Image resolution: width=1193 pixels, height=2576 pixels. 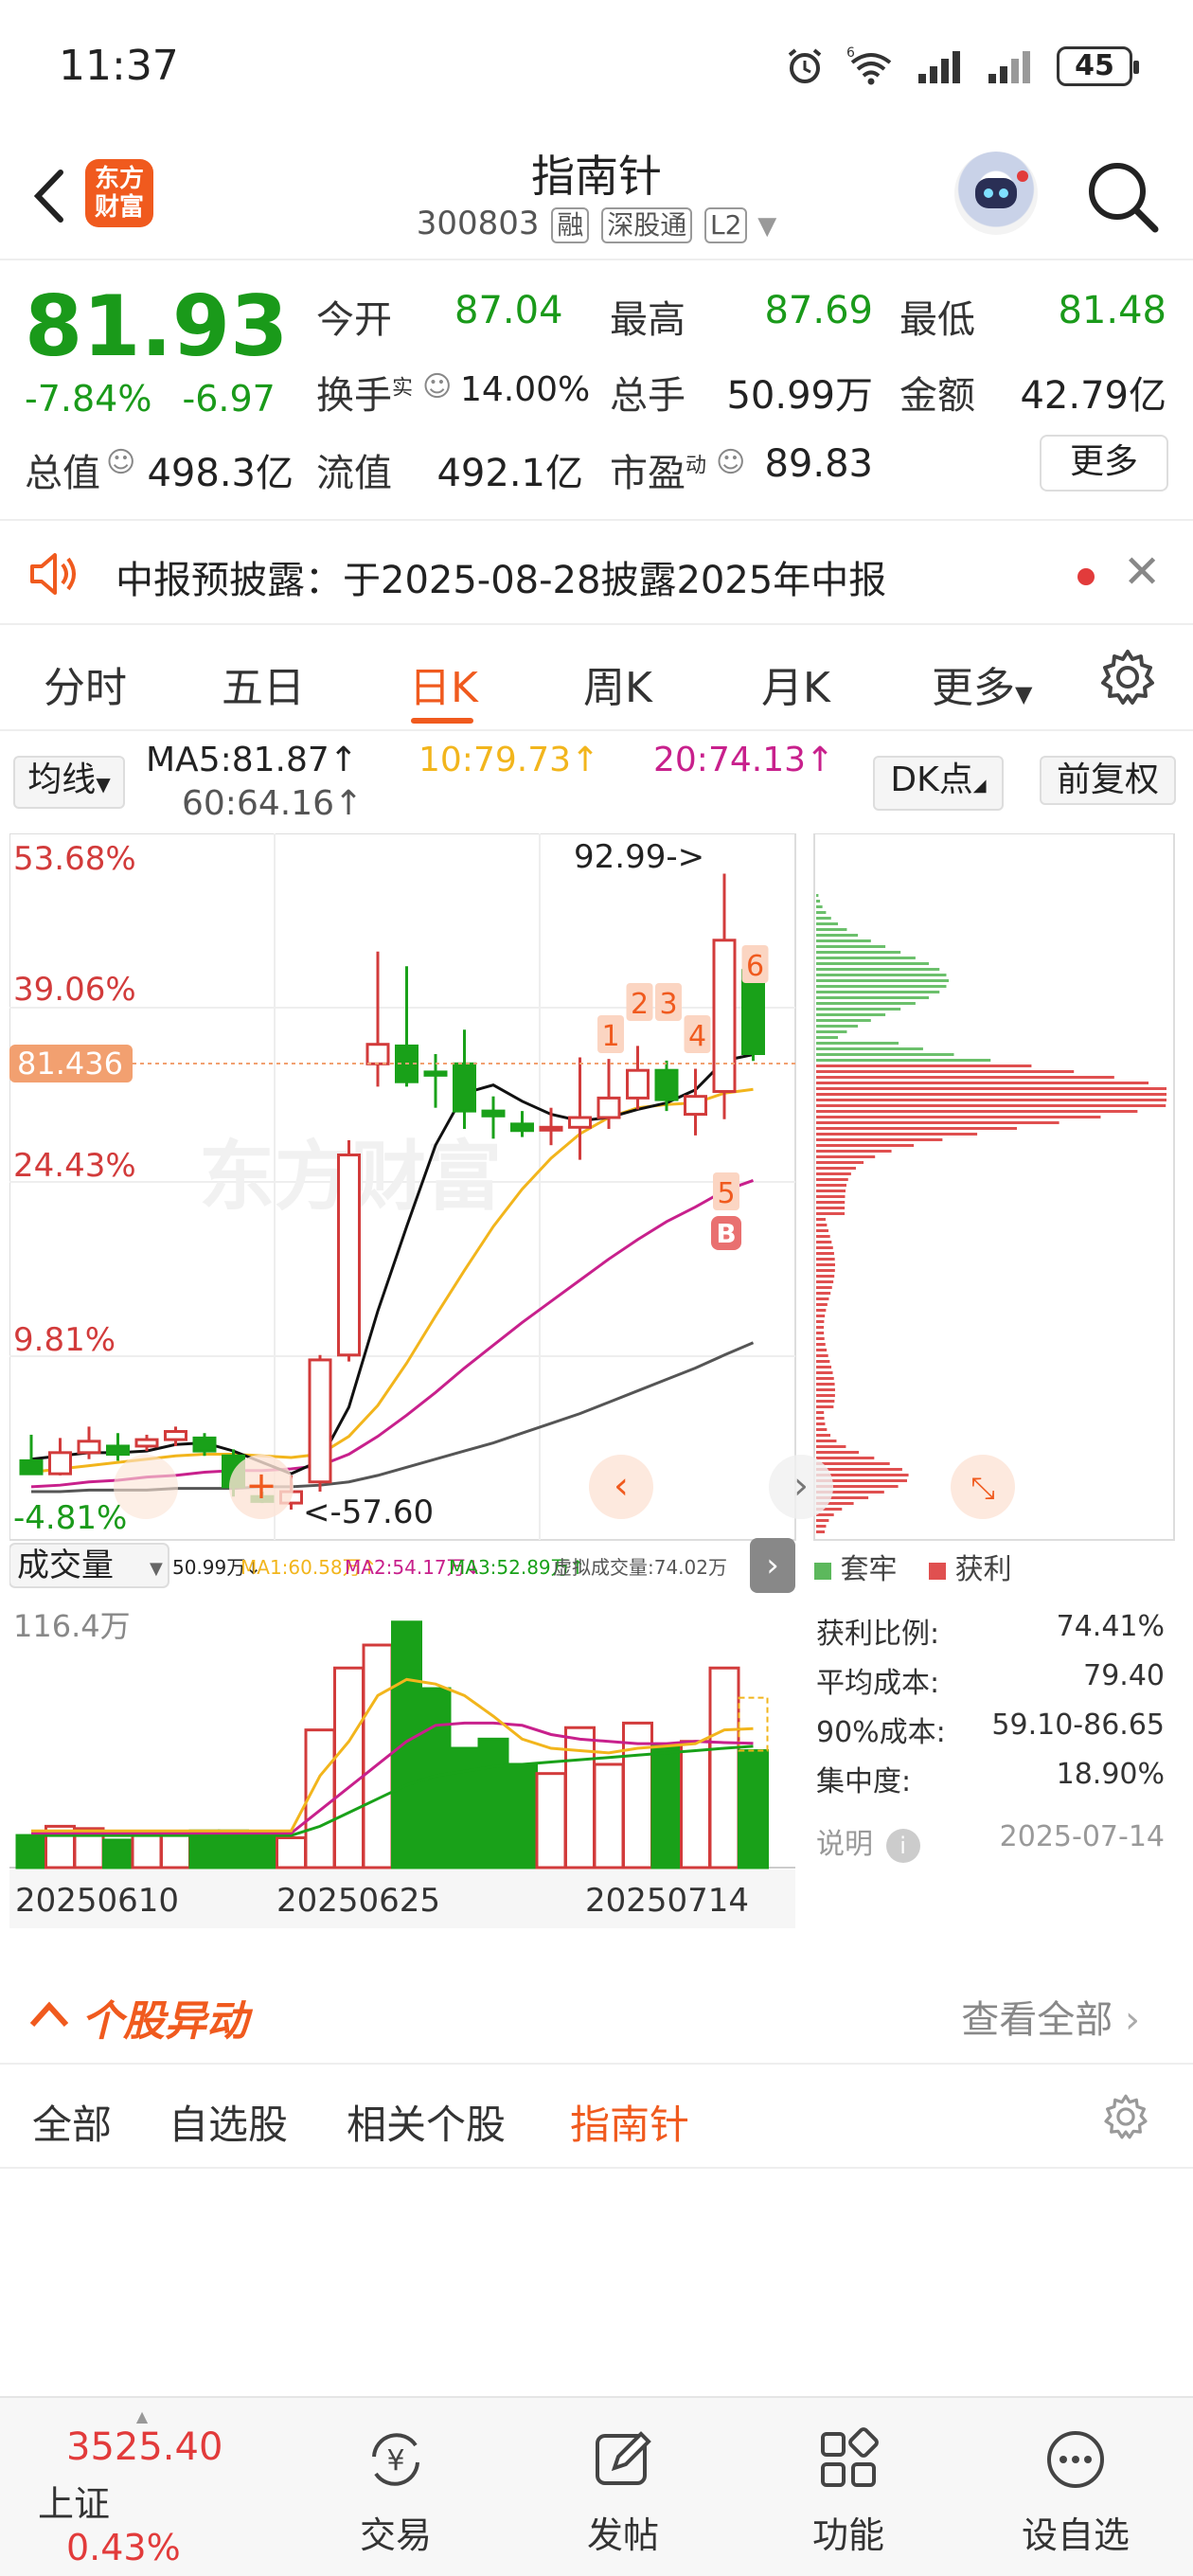 What do you see at coordinates (1086, 576) in the screenshot?
I see `unread-dot` at bounding box center [1086, 576].